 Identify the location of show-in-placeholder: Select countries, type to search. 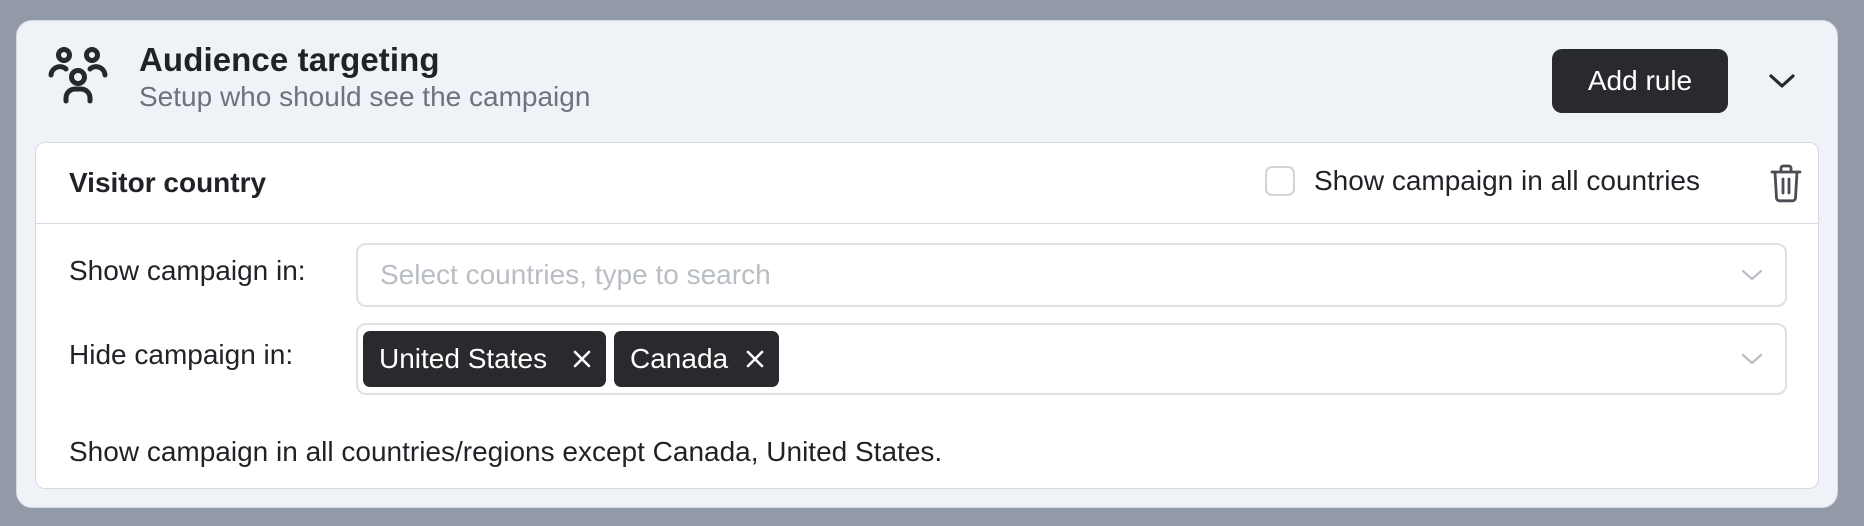
(575, 274).